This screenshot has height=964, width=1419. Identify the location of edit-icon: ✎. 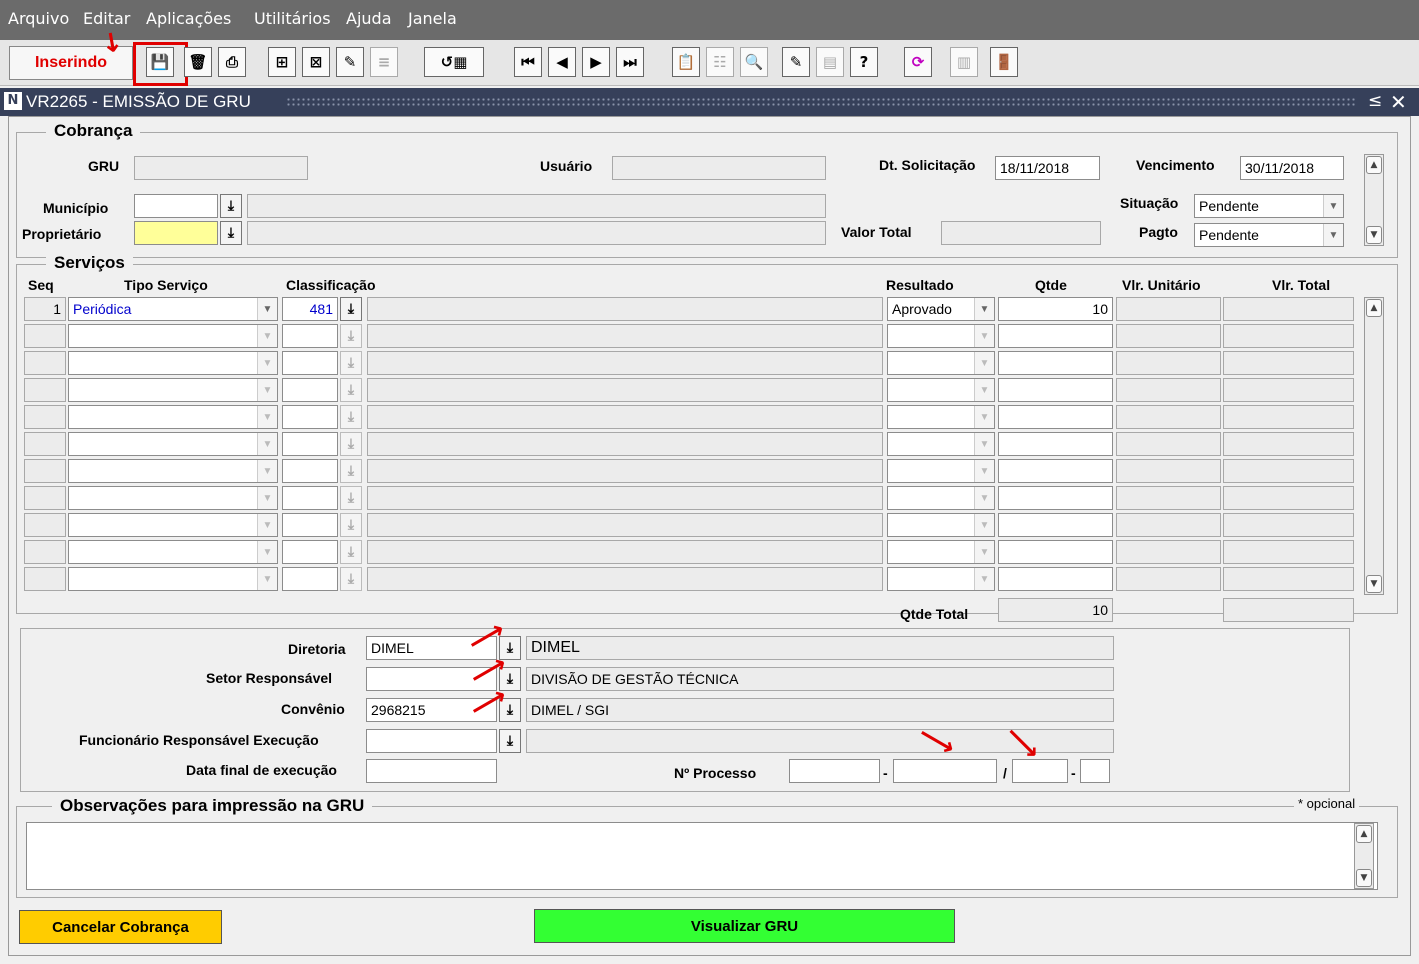
(796, 62).